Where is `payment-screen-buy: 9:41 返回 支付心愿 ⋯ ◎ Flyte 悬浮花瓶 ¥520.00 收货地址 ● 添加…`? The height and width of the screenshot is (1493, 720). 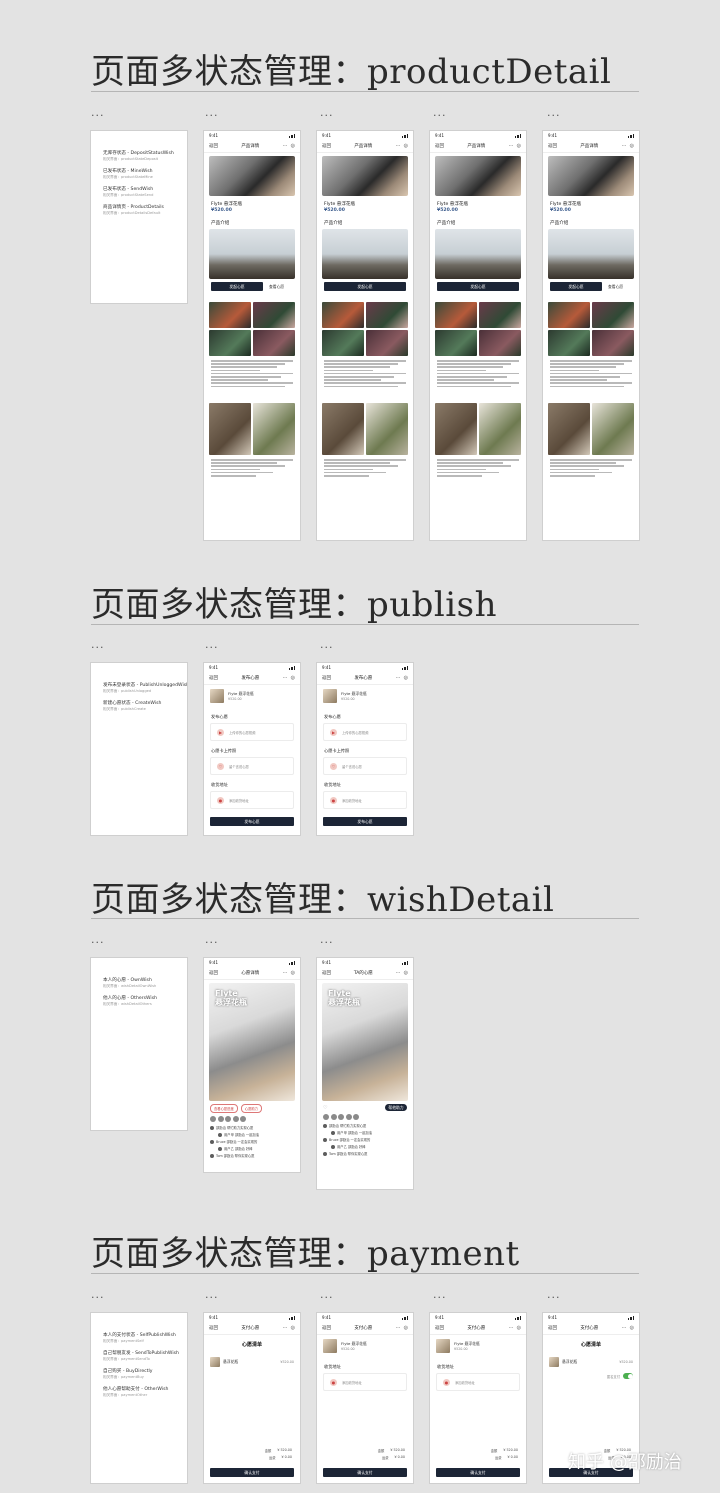
payment-screen-buy: 9:41 返回 支付心愿 ⋯ ◎ Flyte 悬浮花瓶 ¥520.00 收货地址 ● 添加… is located at coordinates (478, 1398).